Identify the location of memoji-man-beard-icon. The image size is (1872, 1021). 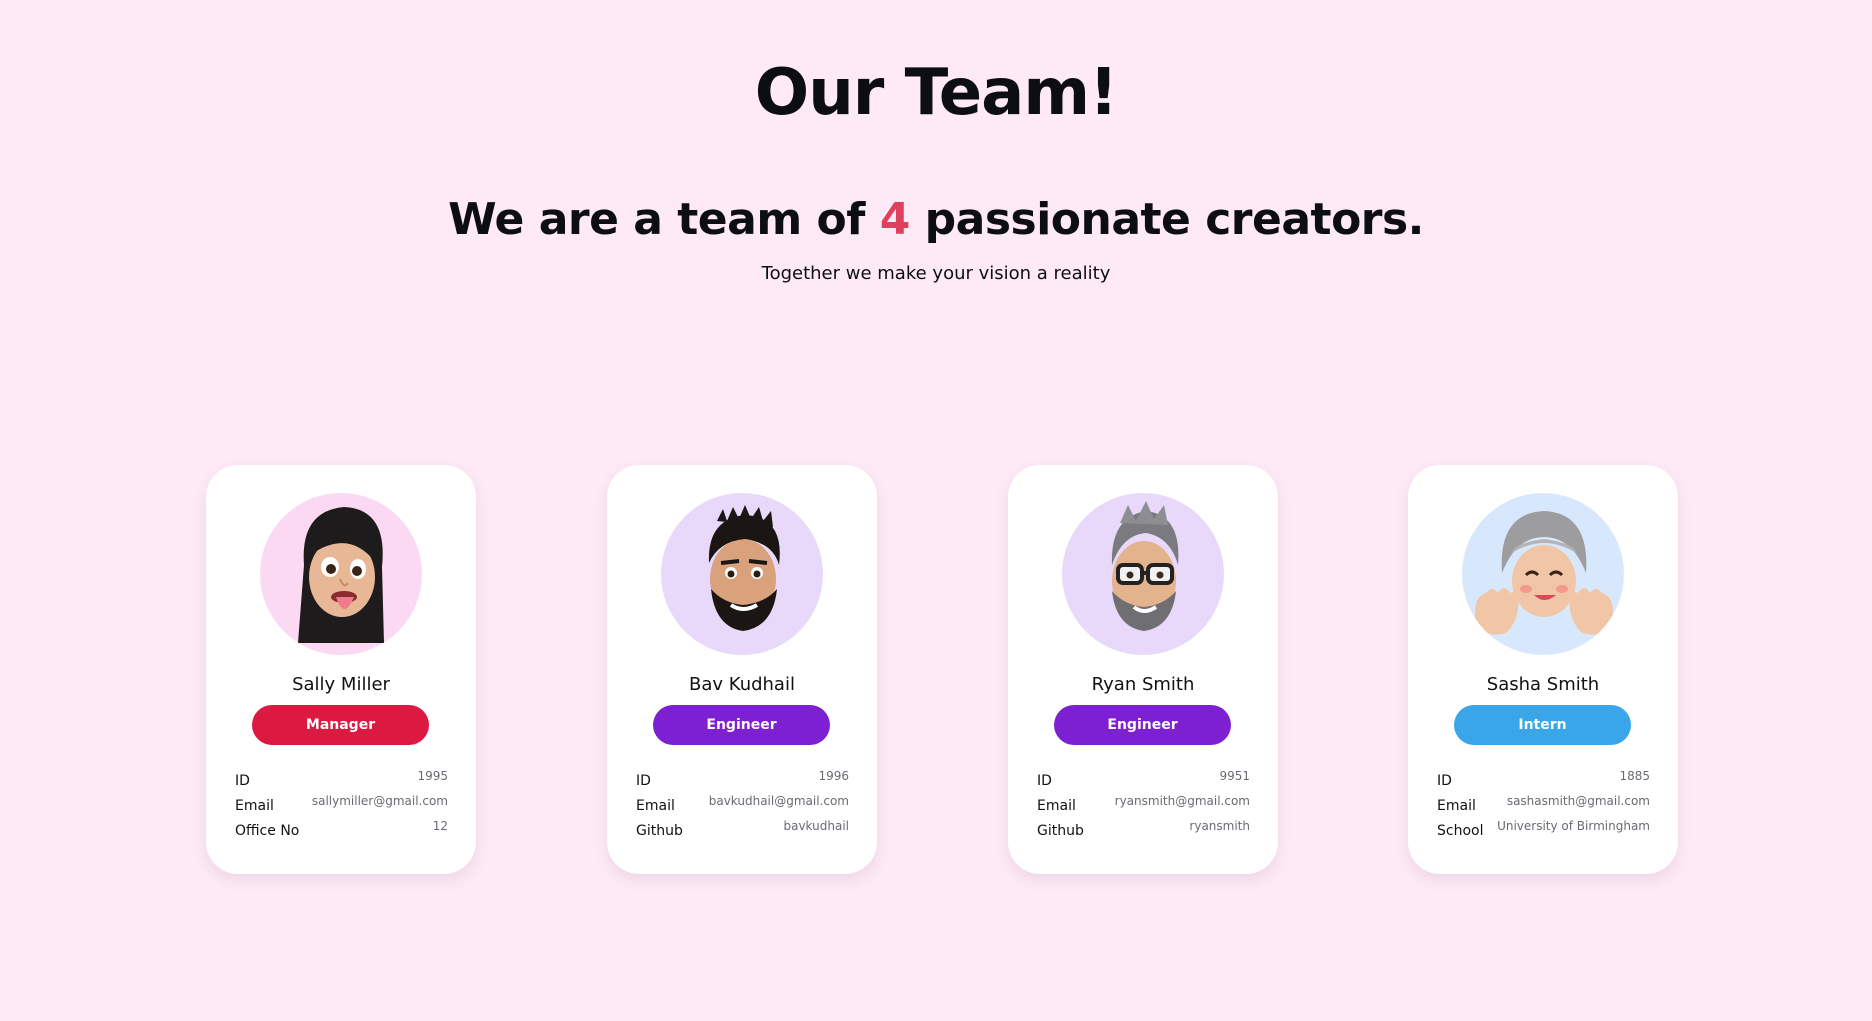
(742, 574).